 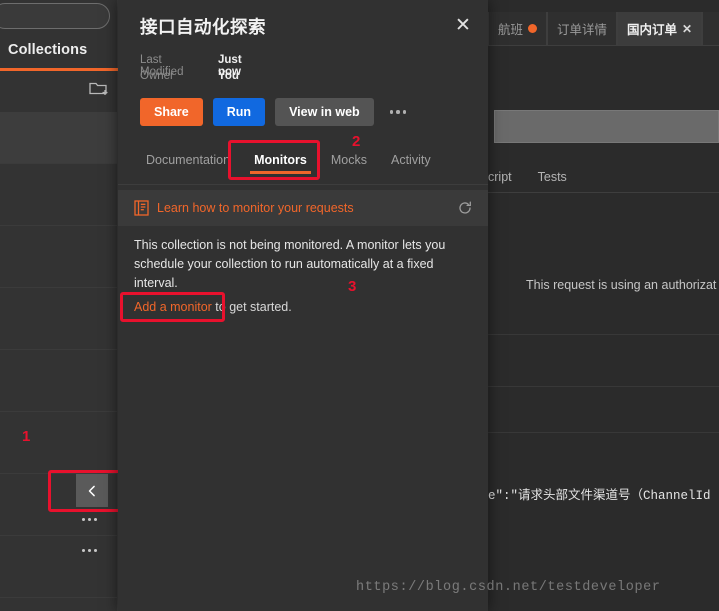 What do you see at coordinates (228, 76) in the screenshot?
I see `meta-owner-value: You` at bounding box center [228, 76].